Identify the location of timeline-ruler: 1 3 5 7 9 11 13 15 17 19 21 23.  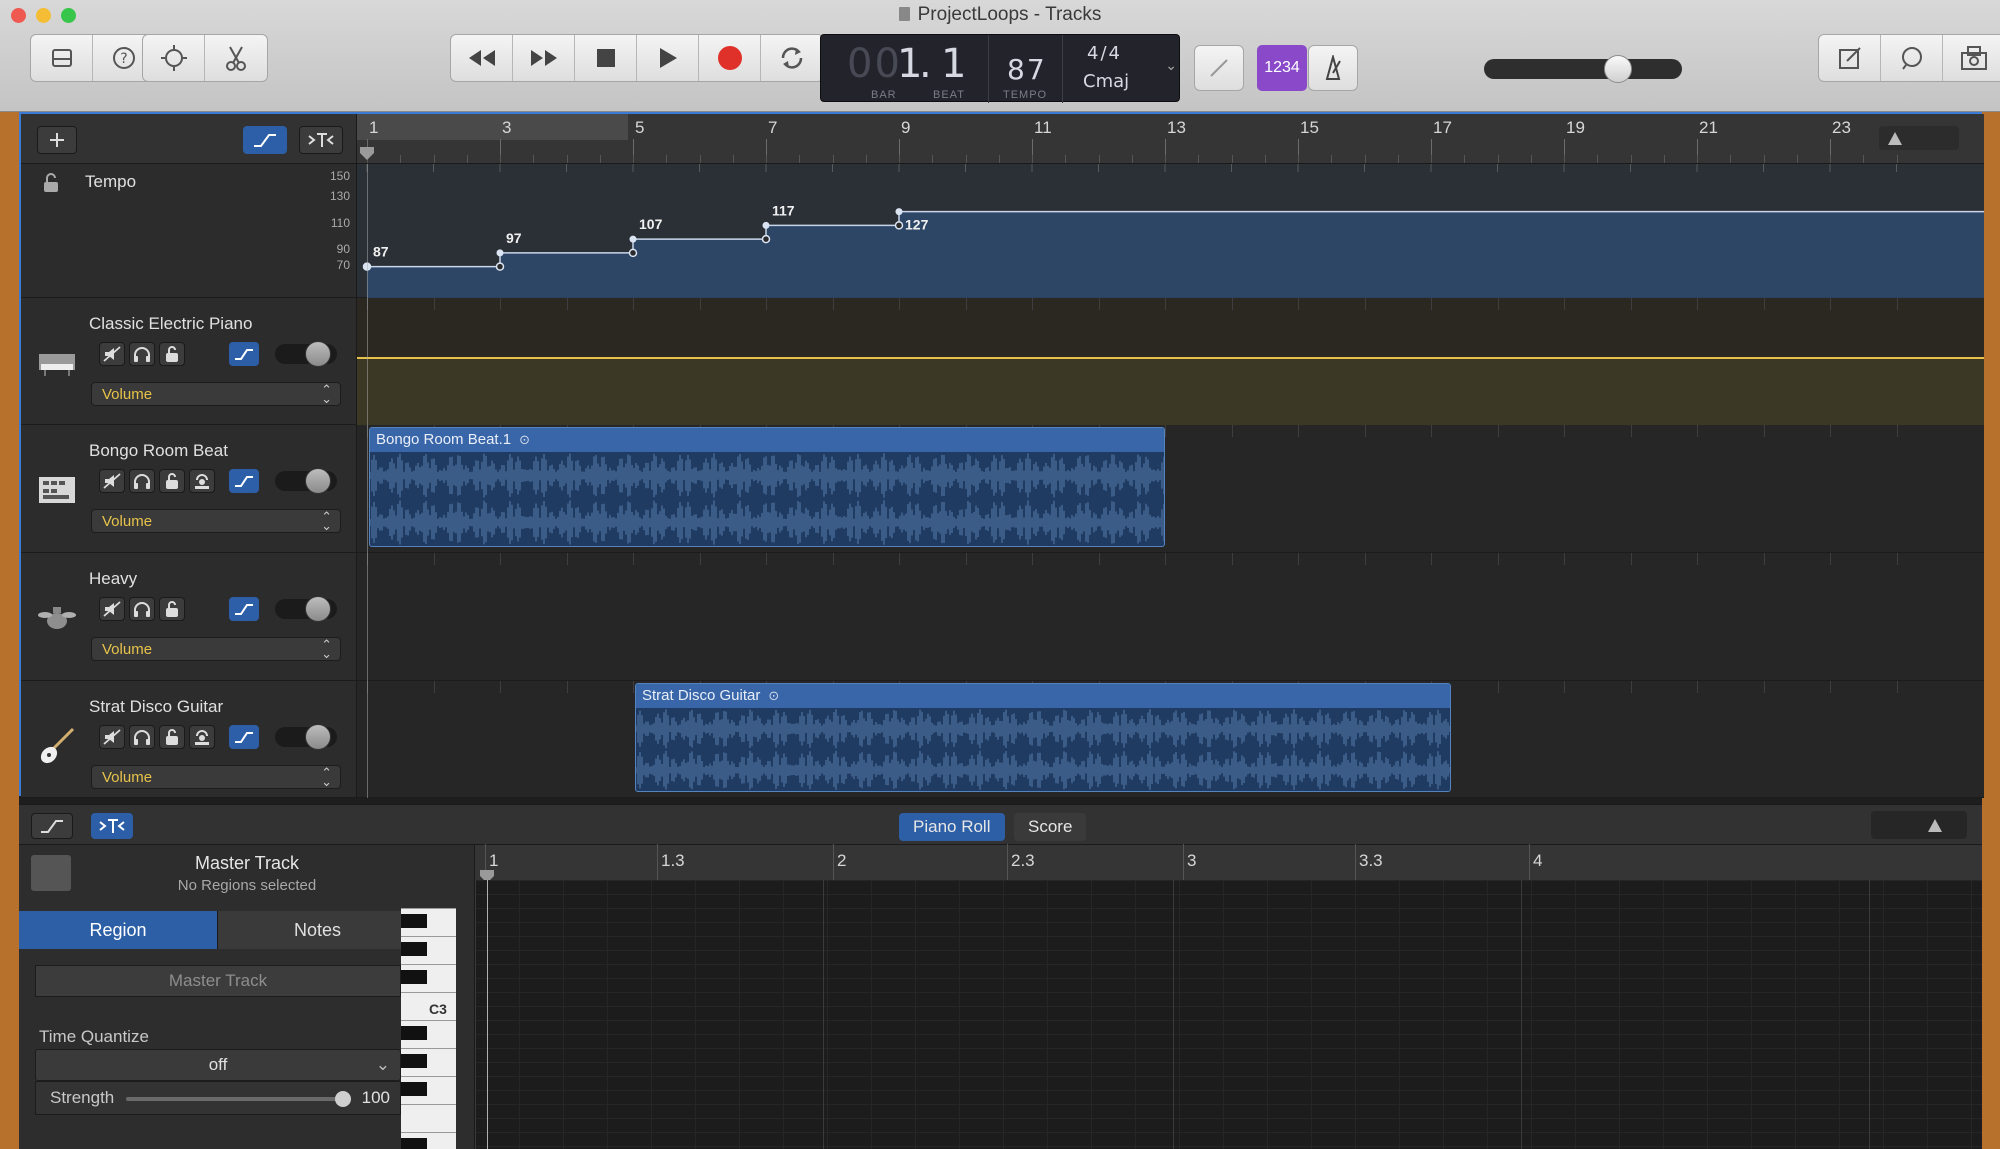
(1170, 139).